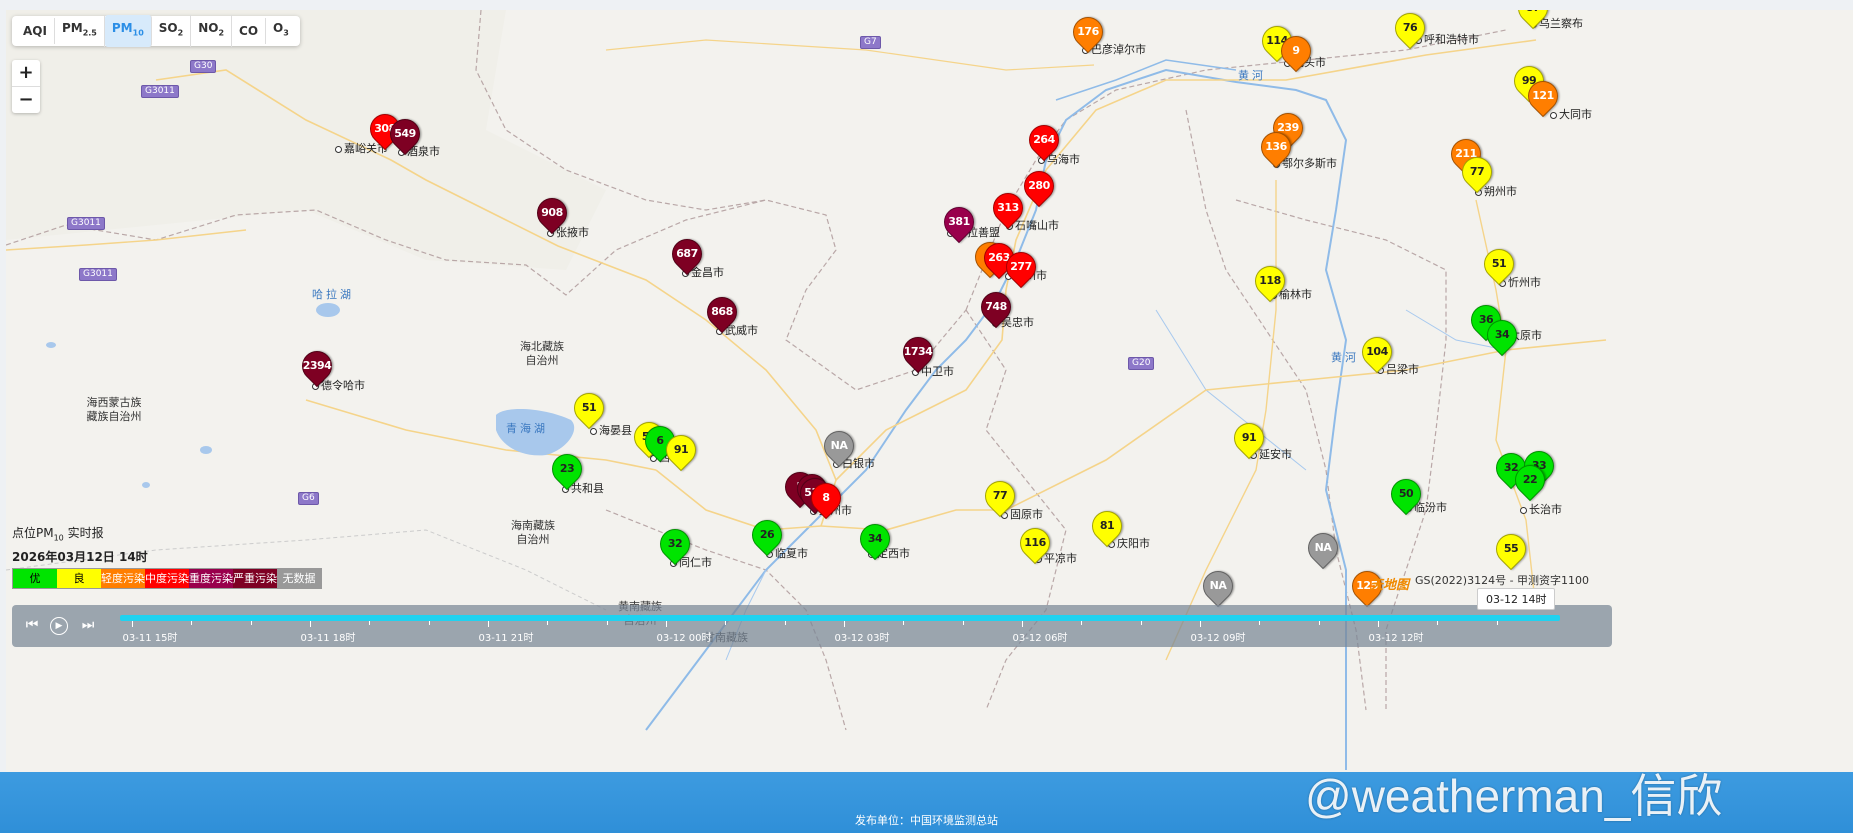 Image resolution: width=1853 pixels, height=833 pixels. I want to click on timeline-label: 03-12 00时, so click(684, 636).